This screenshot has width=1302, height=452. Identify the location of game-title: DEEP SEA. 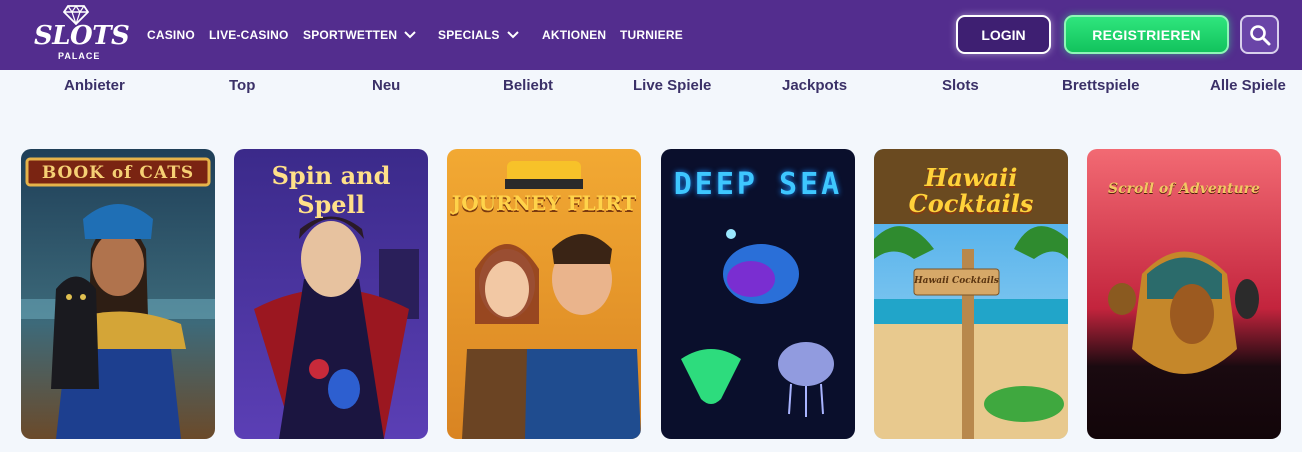
(758, 184).